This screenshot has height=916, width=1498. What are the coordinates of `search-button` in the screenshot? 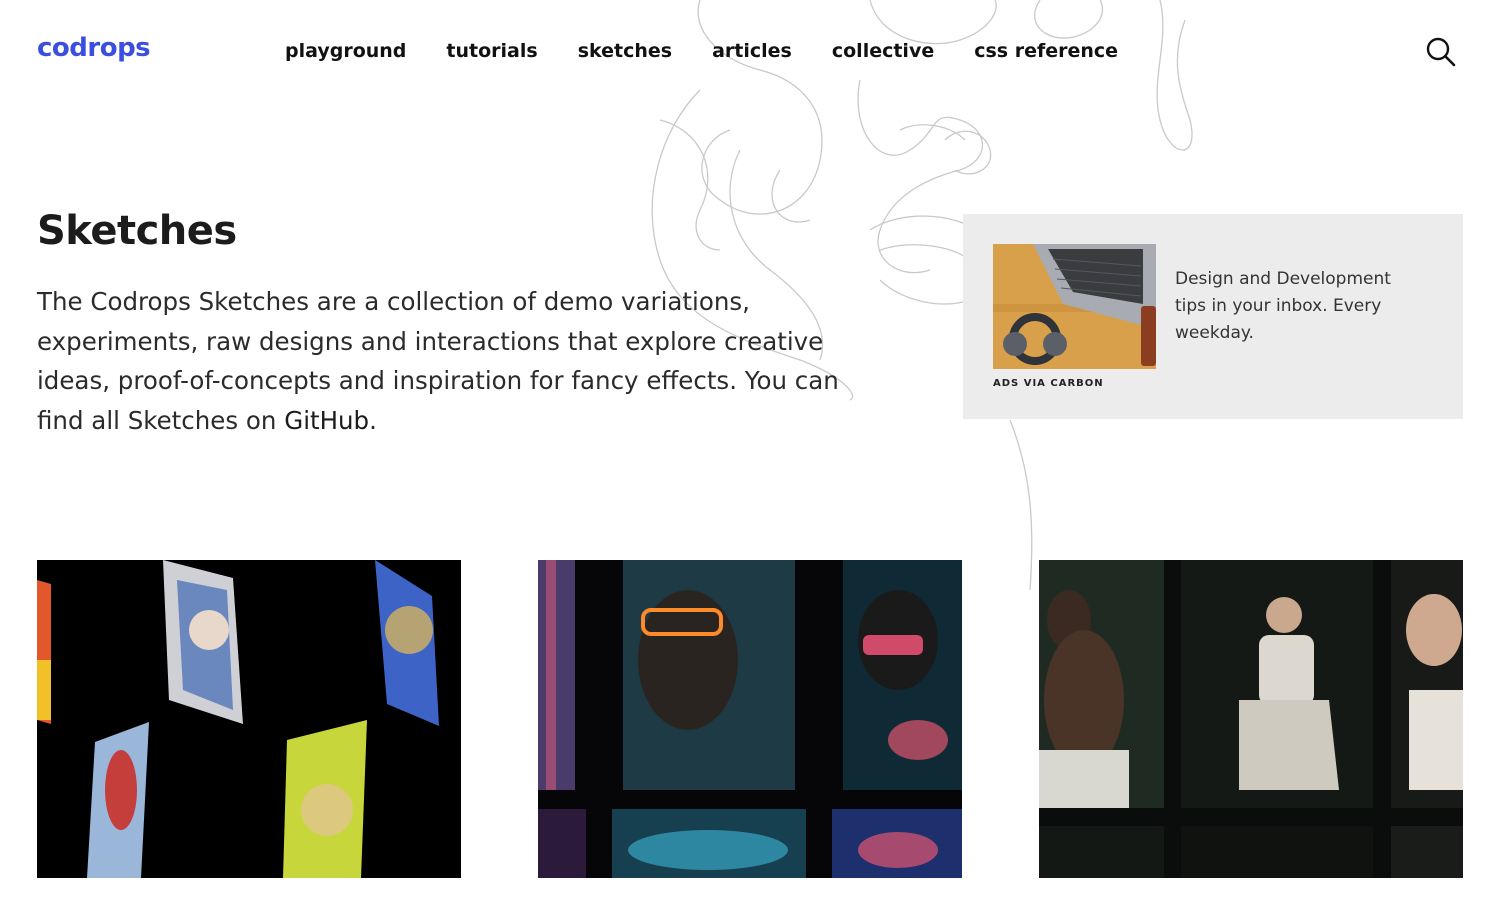 It's located at (1441, 52).